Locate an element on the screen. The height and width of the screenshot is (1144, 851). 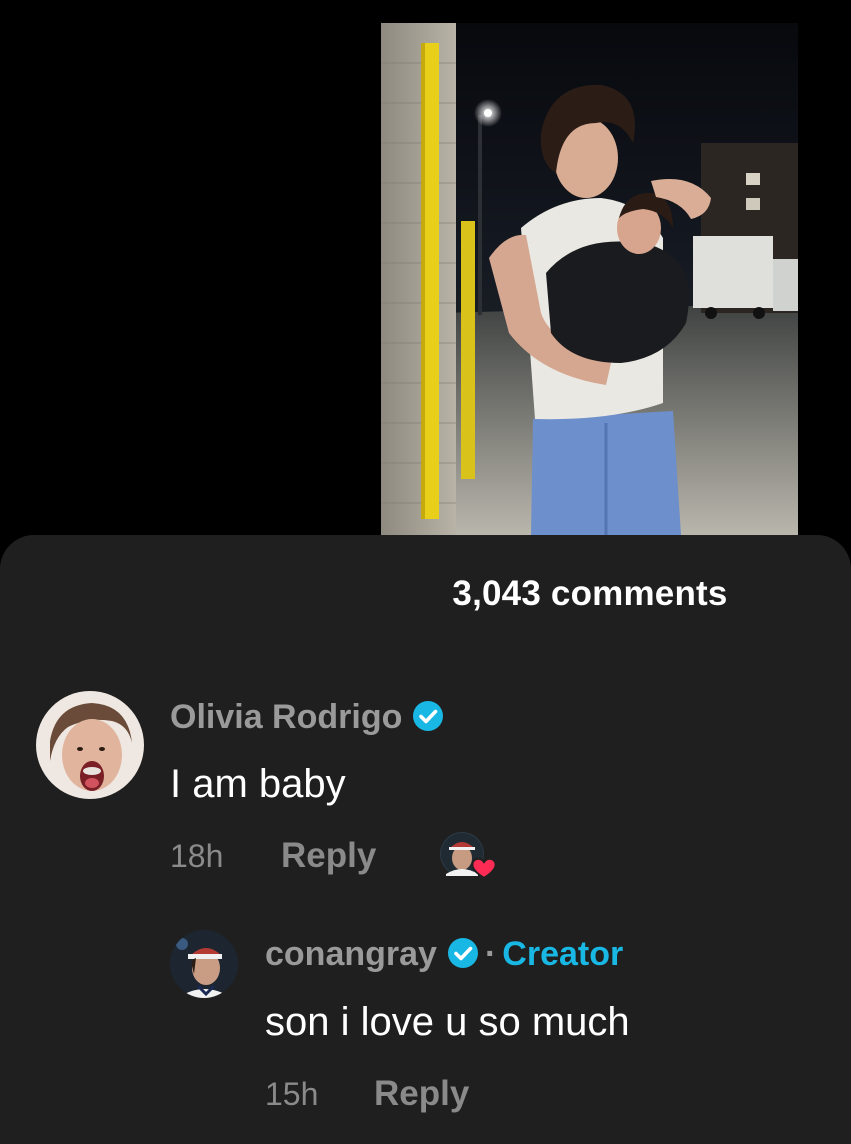
comment-timestamp: 18h is located at coordinates (197, 856).